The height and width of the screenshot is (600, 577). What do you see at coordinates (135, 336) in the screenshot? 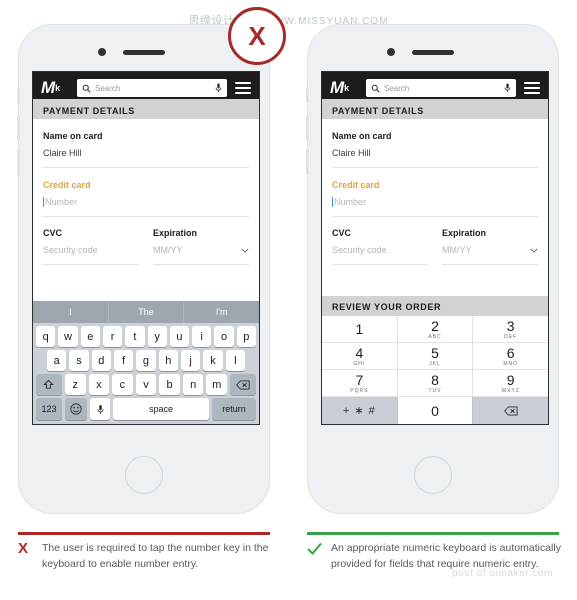
I see `key-t: t` at bounding box center [135, 336].